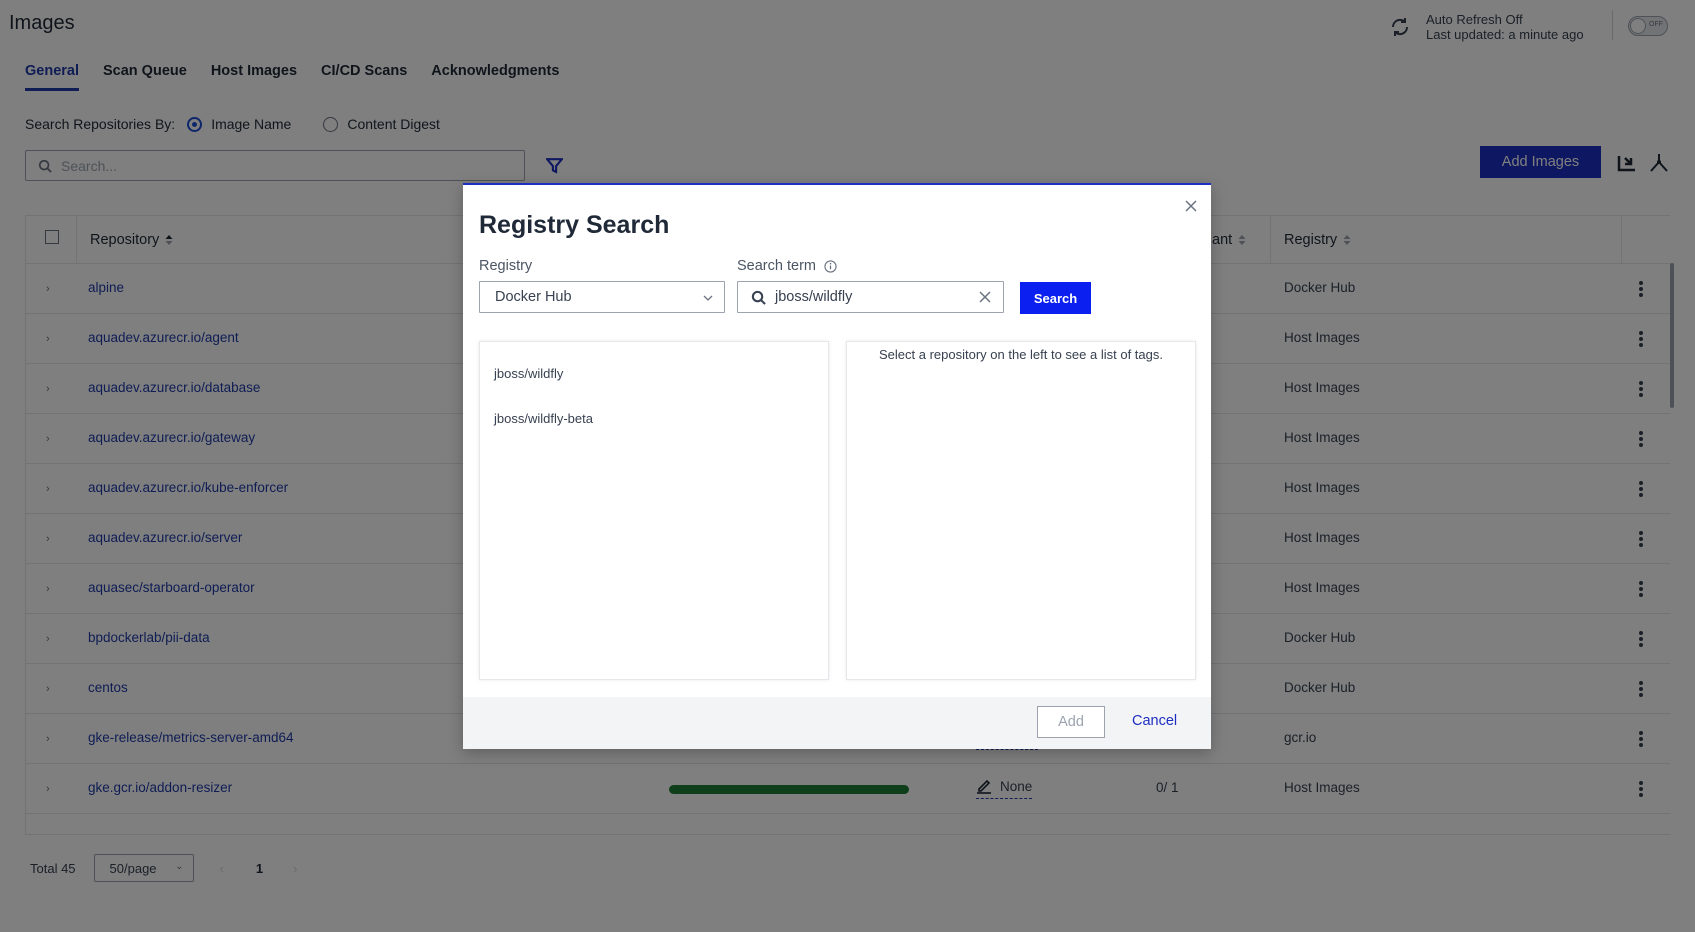  I want to click on clear-icon, so click(985, 297).